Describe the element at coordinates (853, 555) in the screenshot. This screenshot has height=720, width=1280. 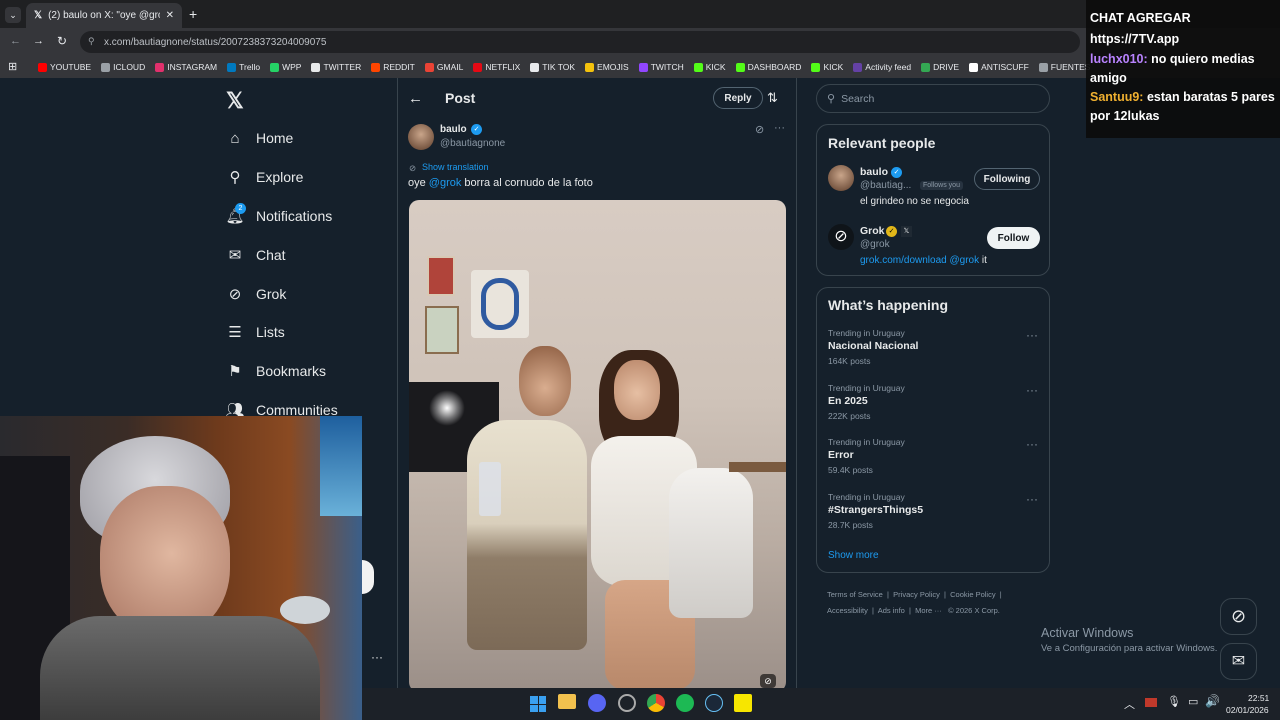
I see `show-more-link: Show more` at that location.